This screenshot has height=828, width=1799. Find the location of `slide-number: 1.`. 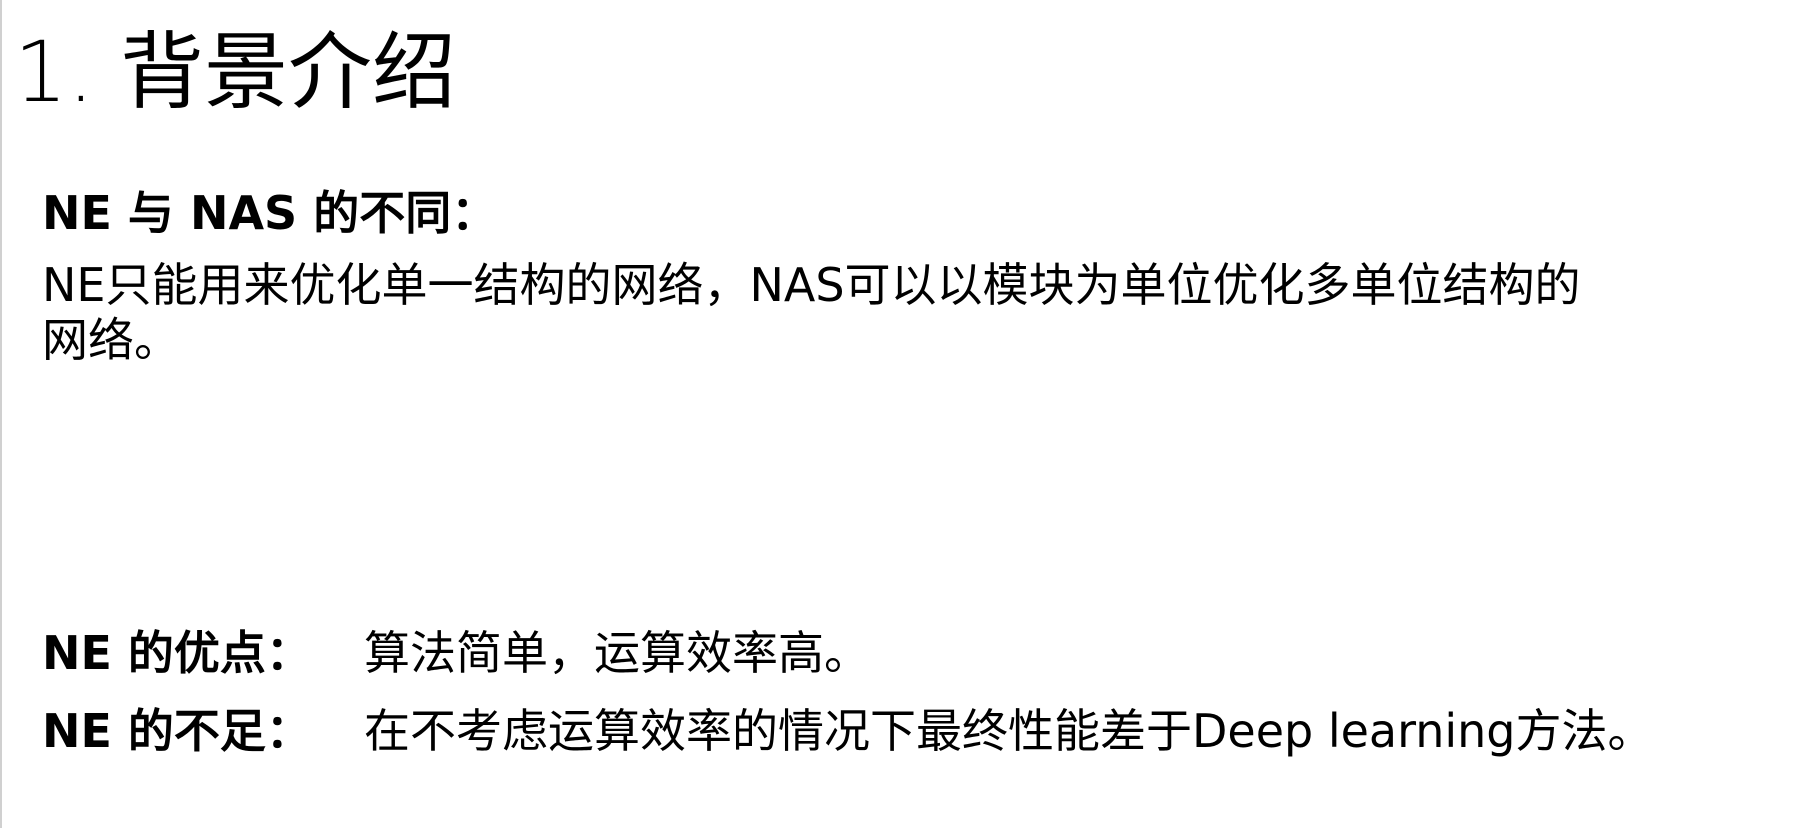

slide-number: 1. is located at coordinates (54, 72).